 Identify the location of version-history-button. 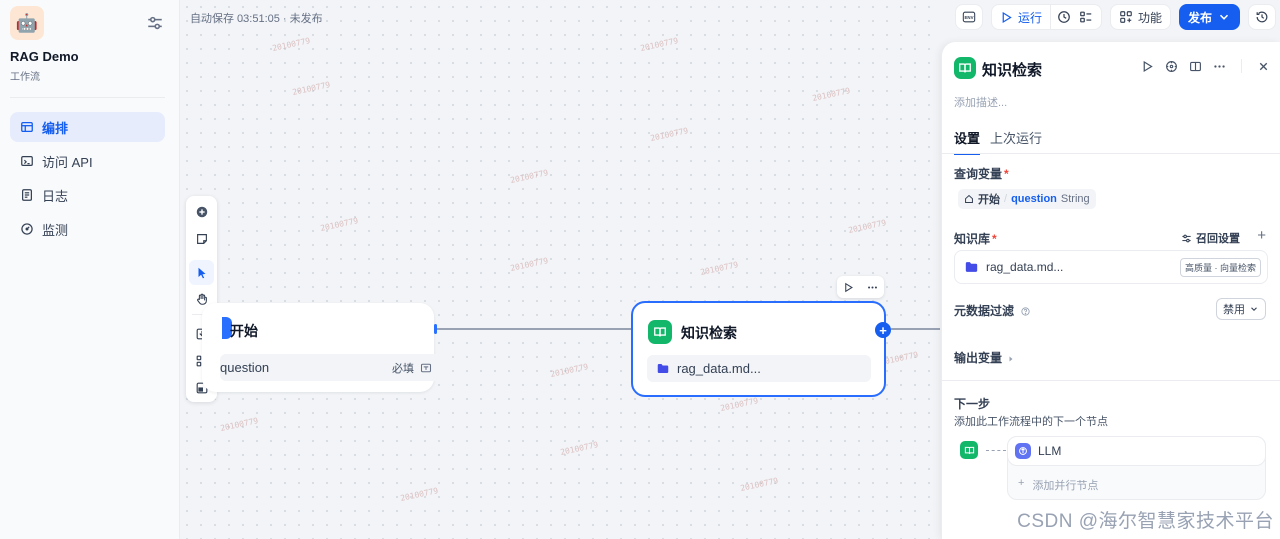
(1262, 17).